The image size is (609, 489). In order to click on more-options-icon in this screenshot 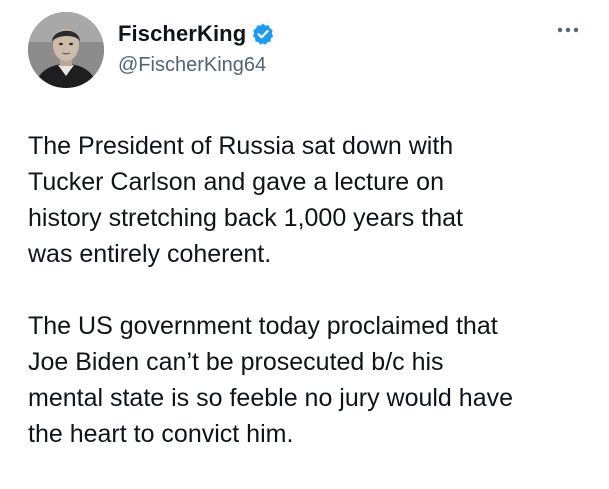, I will do `click(568, 30)`.